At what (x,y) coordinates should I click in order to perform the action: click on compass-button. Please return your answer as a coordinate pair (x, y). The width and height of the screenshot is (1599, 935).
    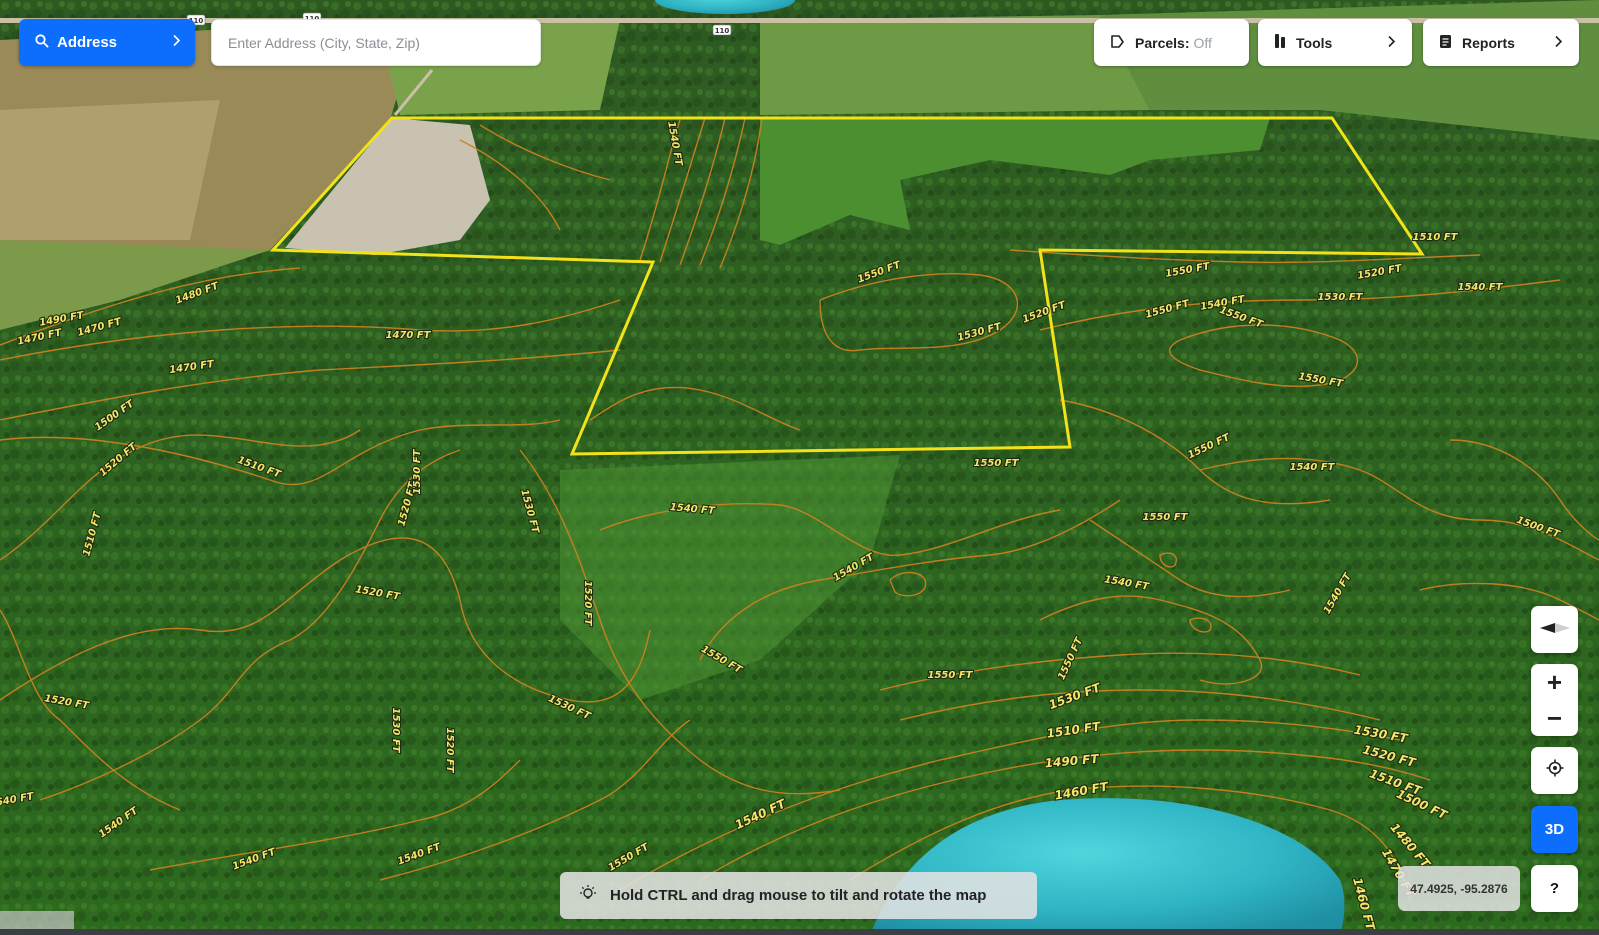
    Looking at the image, I should click on (1554, 629).